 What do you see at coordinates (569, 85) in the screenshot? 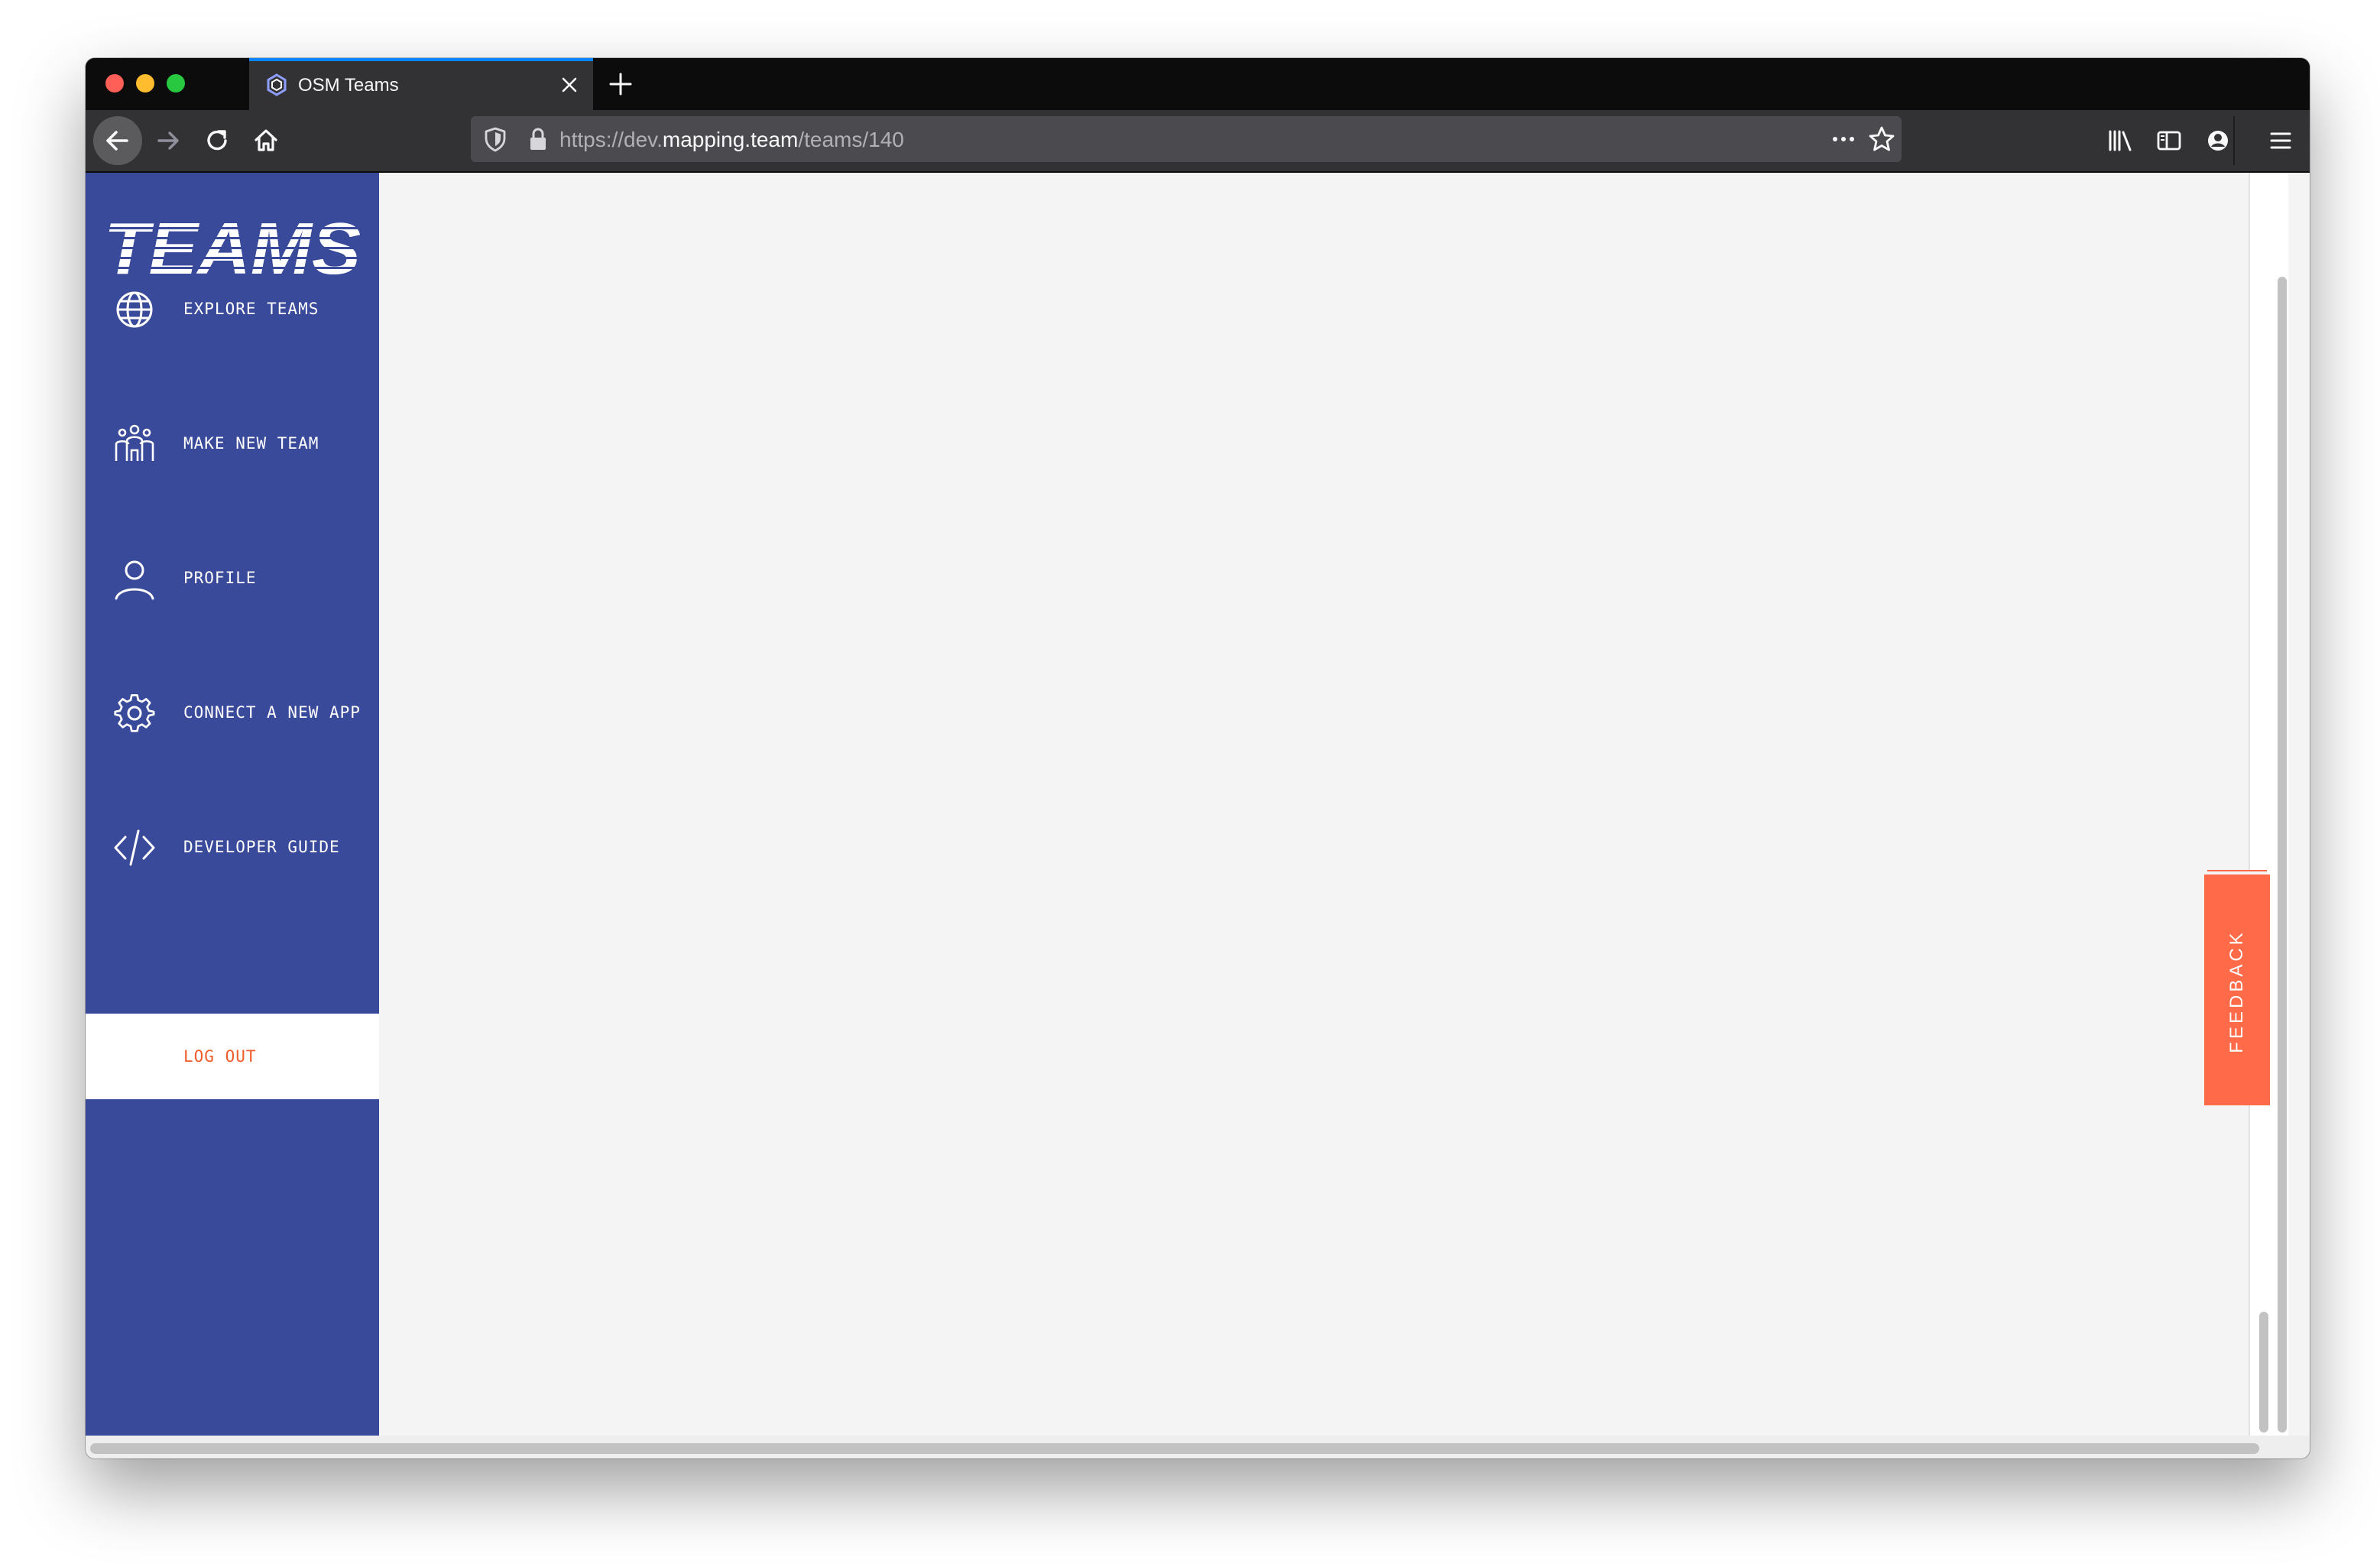
I see `close-tab-icon` at bounding box center [569, 85].